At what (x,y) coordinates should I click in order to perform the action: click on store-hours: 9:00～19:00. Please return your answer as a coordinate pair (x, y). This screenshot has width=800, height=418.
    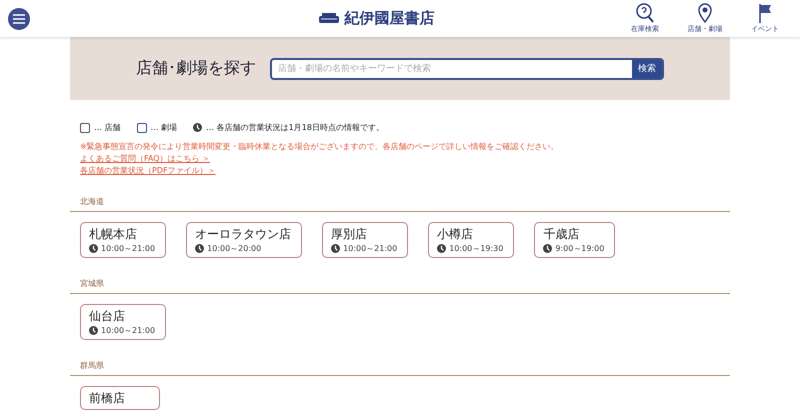
    Looking at the image, I should click on (579, 248).